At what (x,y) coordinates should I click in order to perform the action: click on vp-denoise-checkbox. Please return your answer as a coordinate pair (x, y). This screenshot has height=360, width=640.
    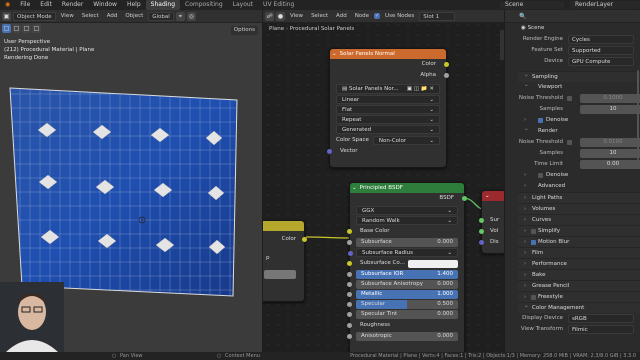
    Looking at the image, I should click on (540, 120).